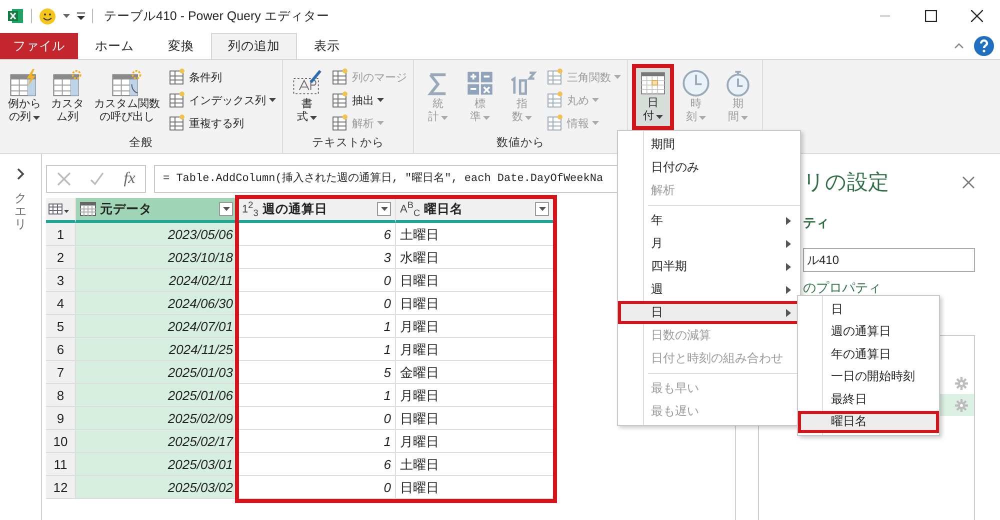  I want to click on group-label: 数値から, so click(521, 144).